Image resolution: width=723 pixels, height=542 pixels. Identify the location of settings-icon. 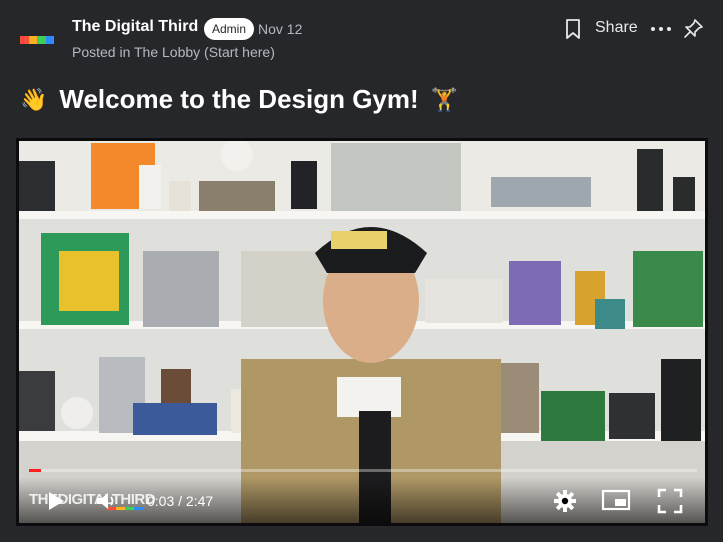
(565, 501).